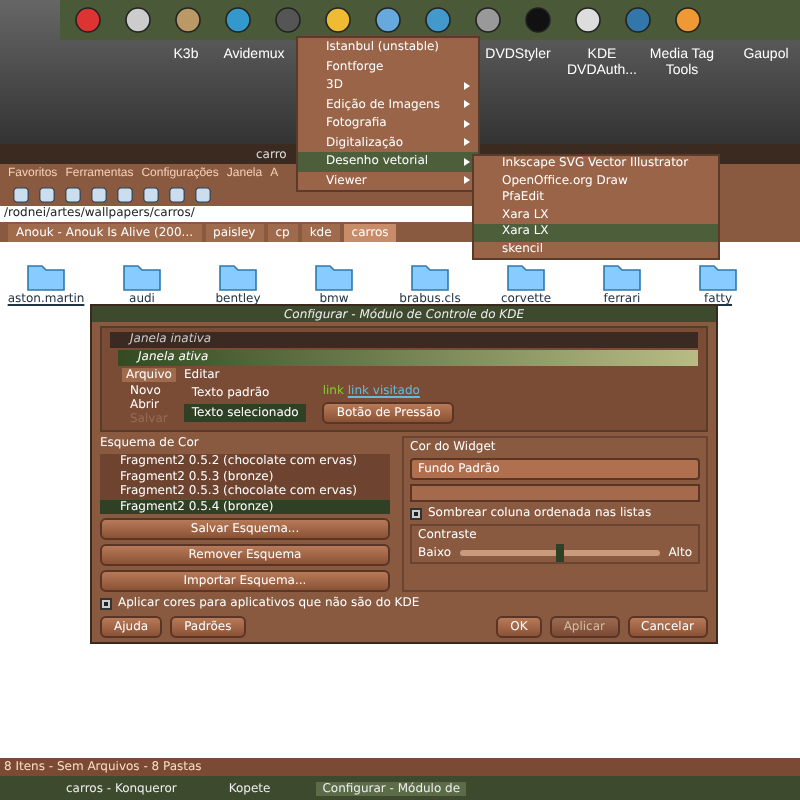 Image resolution: width=800 pixels, height=800 pixels. What do you see at coordinates (555, 493) in the screenshot?
I see `color-field` at bounding box center [555, 493].